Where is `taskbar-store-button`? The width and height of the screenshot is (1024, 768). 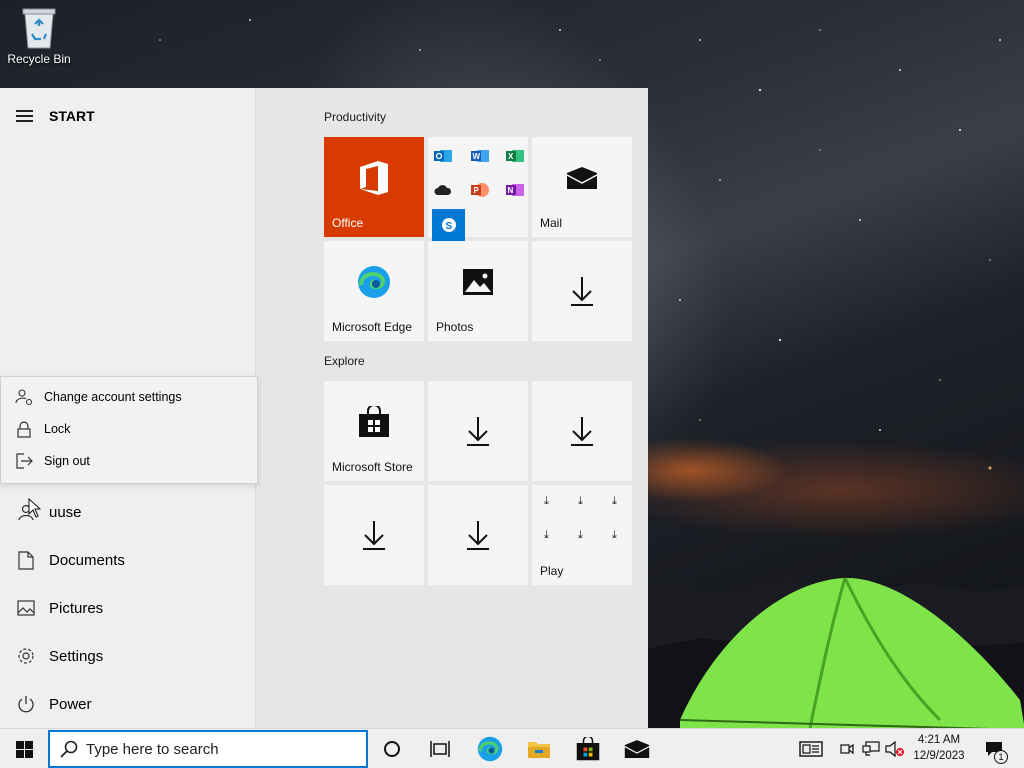 taskbar-store-button is located at coordinates (588, 748).